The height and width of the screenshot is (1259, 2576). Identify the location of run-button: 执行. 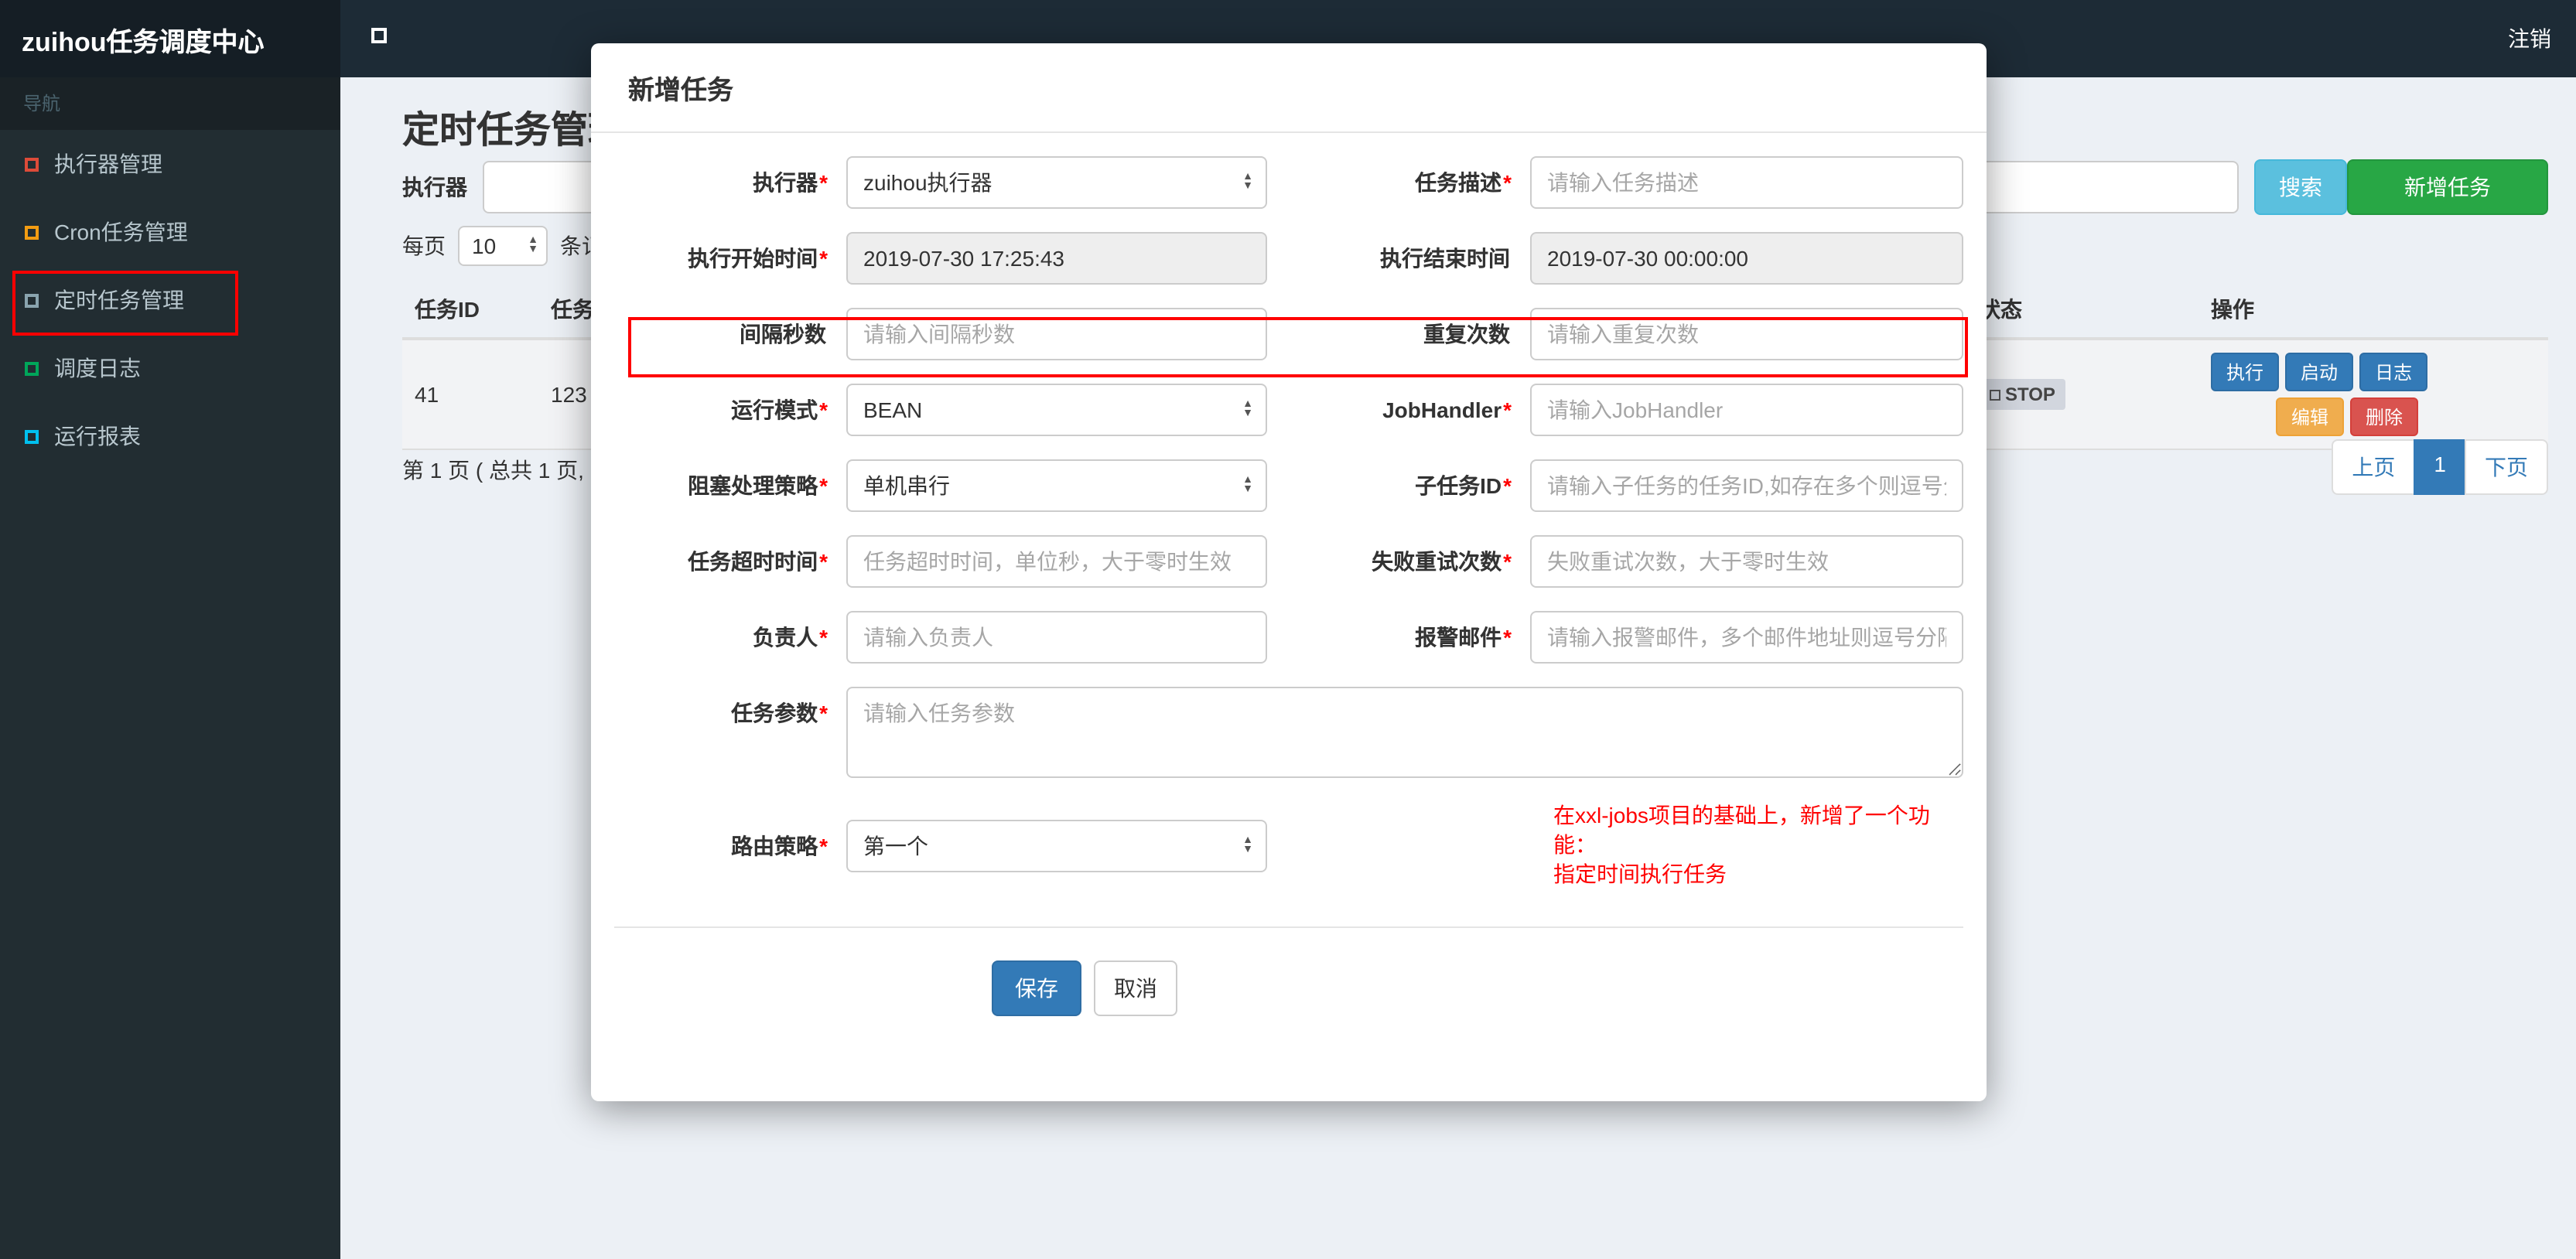
(2245, 372).